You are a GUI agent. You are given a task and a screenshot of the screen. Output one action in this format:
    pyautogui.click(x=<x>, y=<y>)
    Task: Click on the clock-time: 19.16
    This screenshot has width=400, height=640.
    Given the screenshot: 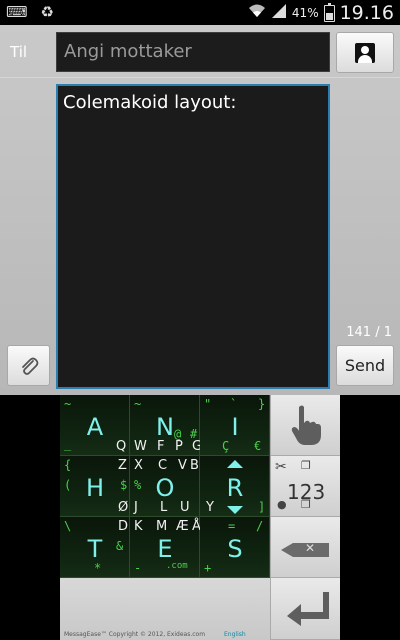 What is the action you would take?
    pyautogui.click(x=366, y=13)
    